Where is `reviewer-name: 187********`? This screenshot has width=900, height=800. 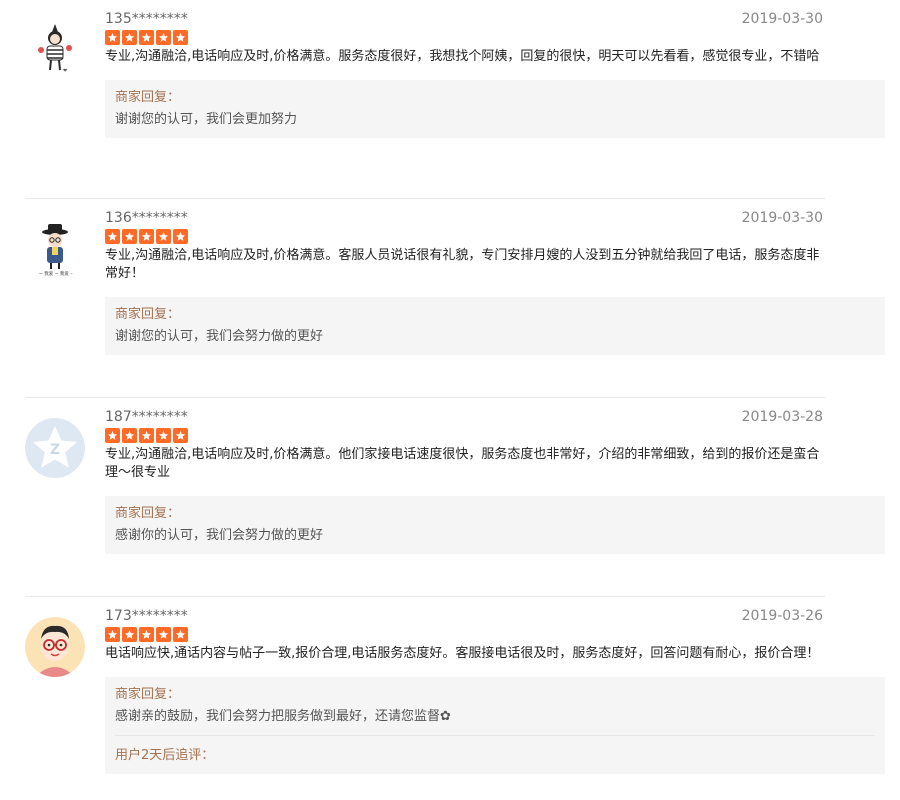 reviewer-name: 187******** is located at coordinates (146, 417).